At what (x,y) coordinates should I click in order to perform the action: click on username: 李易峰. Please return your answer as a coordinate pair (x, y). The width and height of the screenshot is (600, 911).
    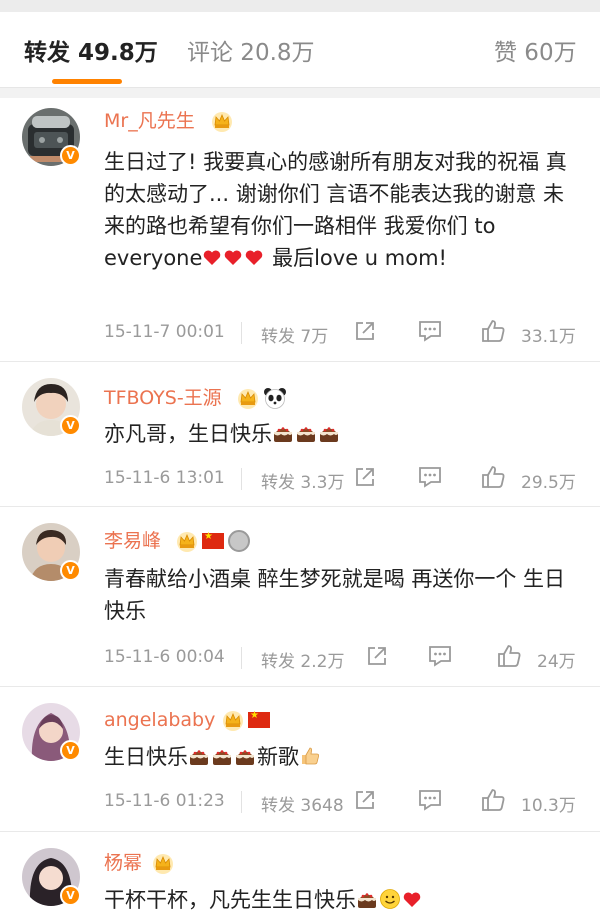
    Looking at the image, I should click on (132, 541).